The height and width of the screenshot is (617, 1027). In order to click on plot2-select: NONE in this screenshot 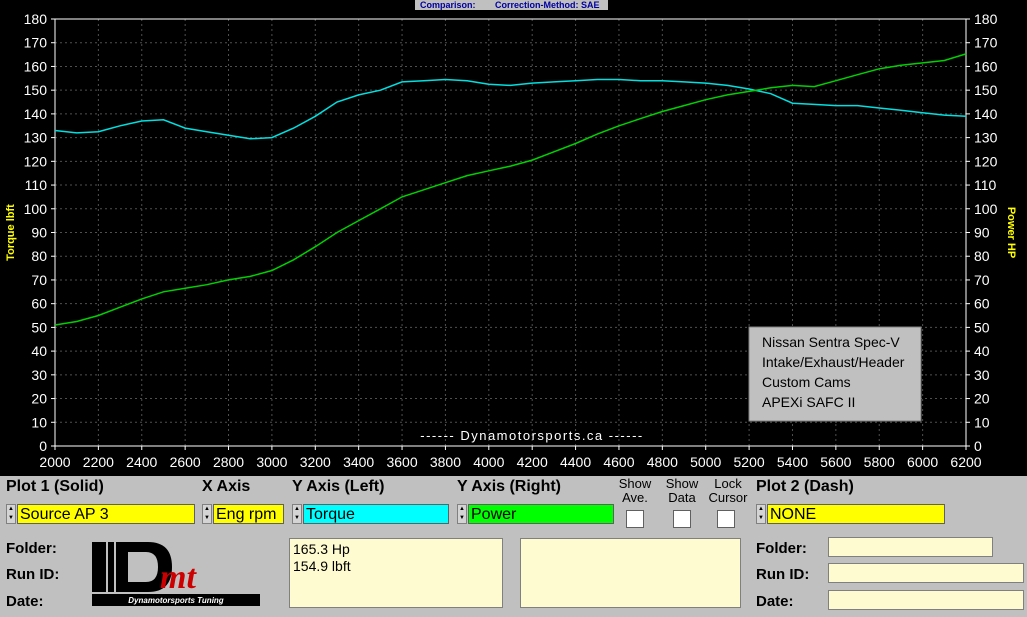, I will do `click(856, 514)`.